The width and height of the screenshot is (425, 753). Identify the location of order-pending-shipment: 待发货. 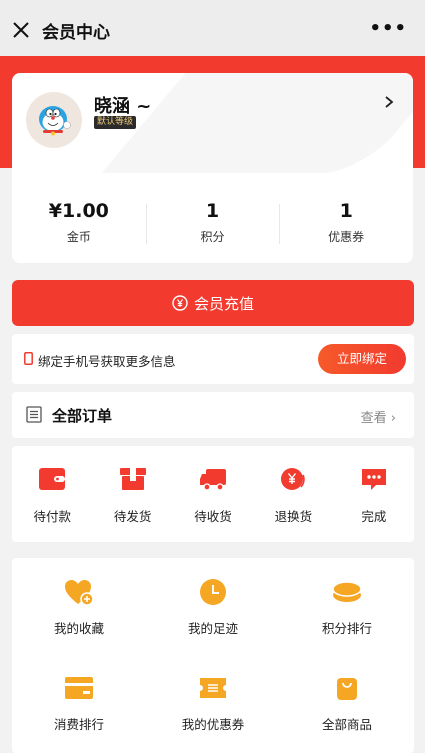
(132, 494).